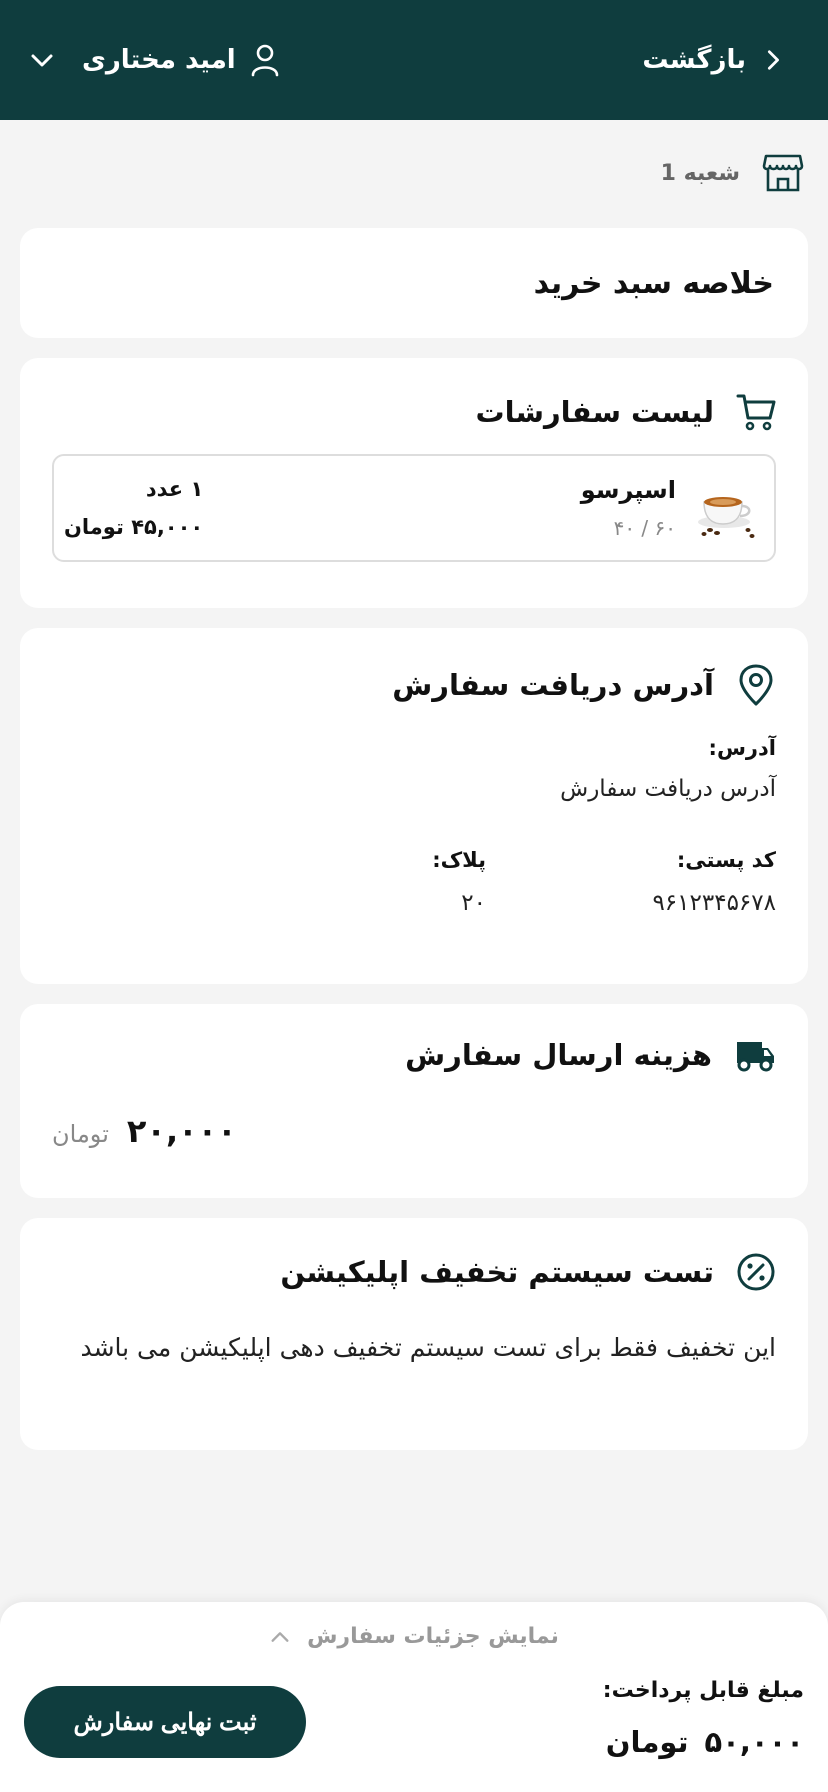 This screenshot has width=828, height=1792. I want to click on order-meta: ۱ عدد ۴۵,۰۰۰ تومان, so click(133, 508).